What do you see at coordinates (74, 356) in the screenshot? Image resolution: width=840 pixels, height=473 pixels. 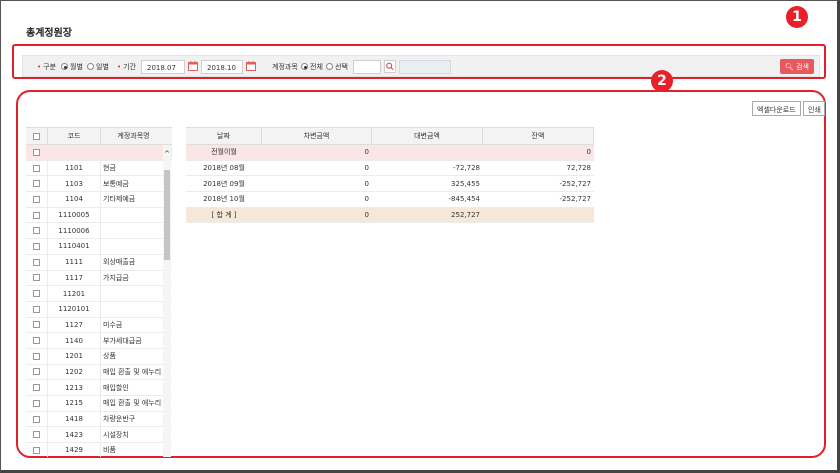 I see `account-code: 1201` at bounding box center [74, 356].